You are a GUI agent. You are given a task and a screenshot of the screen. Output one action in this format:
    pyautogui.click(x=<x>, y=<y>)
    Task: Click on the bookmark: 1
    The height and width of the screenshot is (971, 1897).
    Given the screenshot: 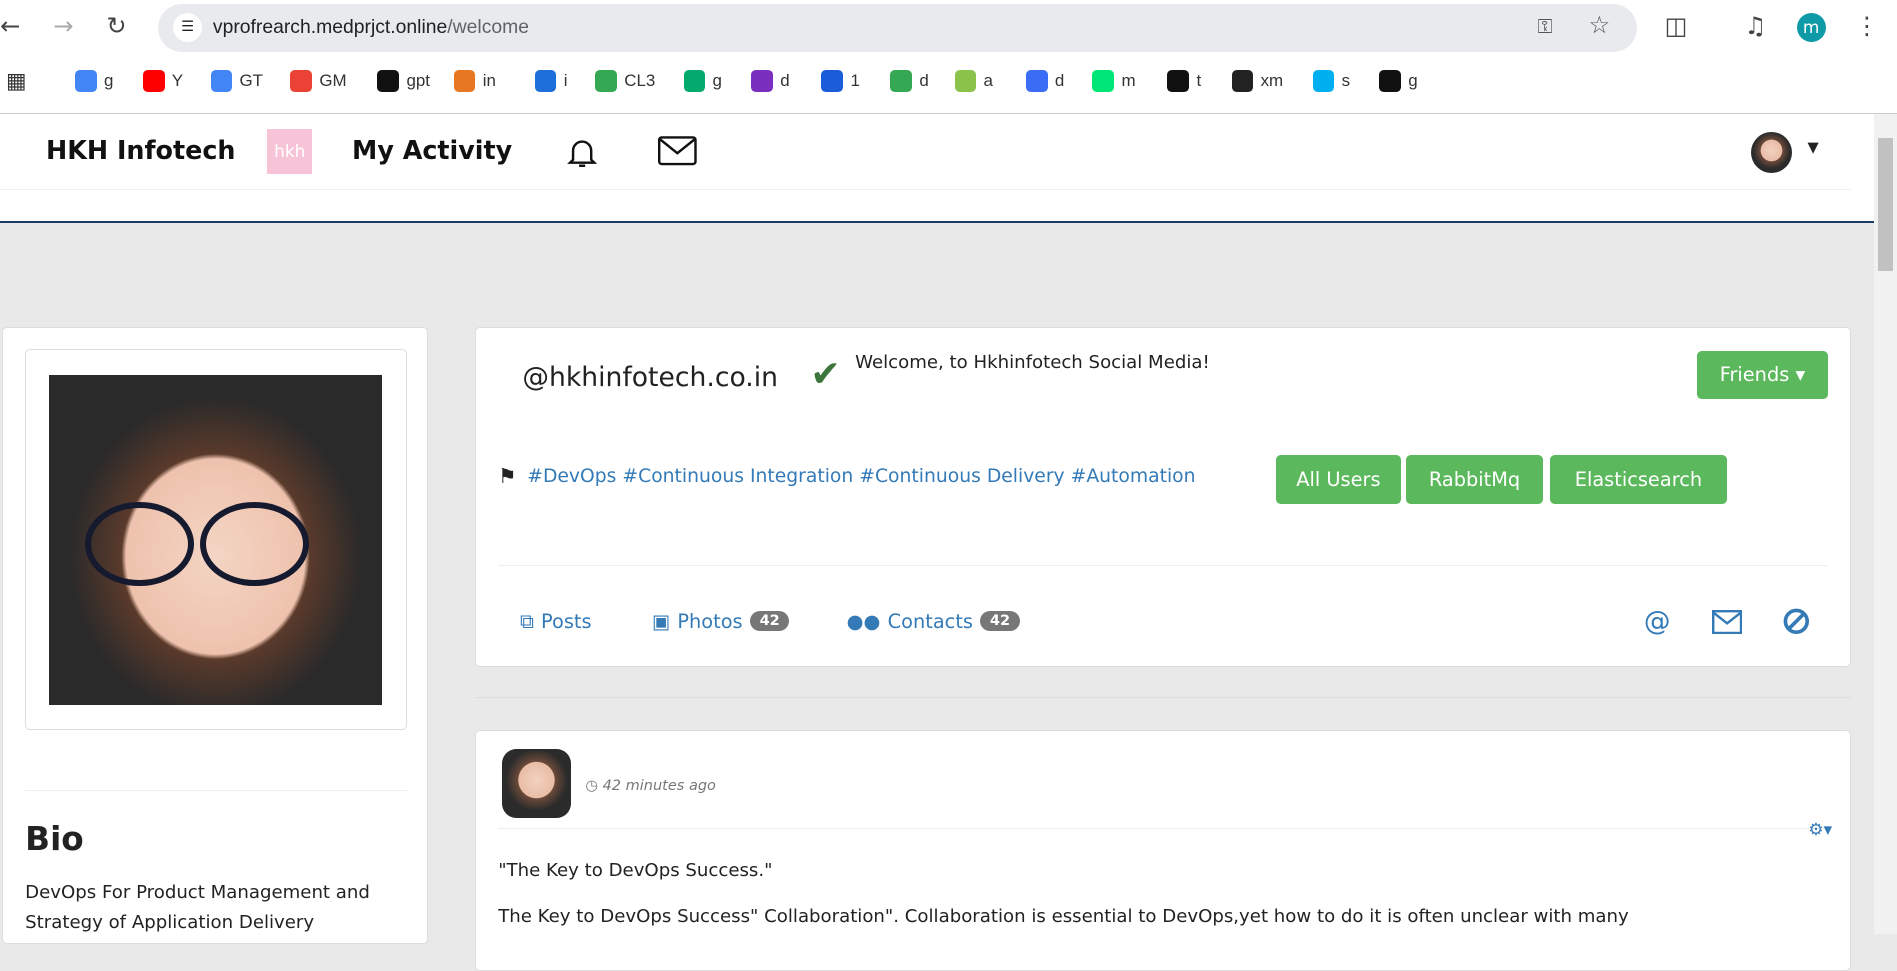 What is the action you would take?
    pyautogui.click(x=840, y=81)
    